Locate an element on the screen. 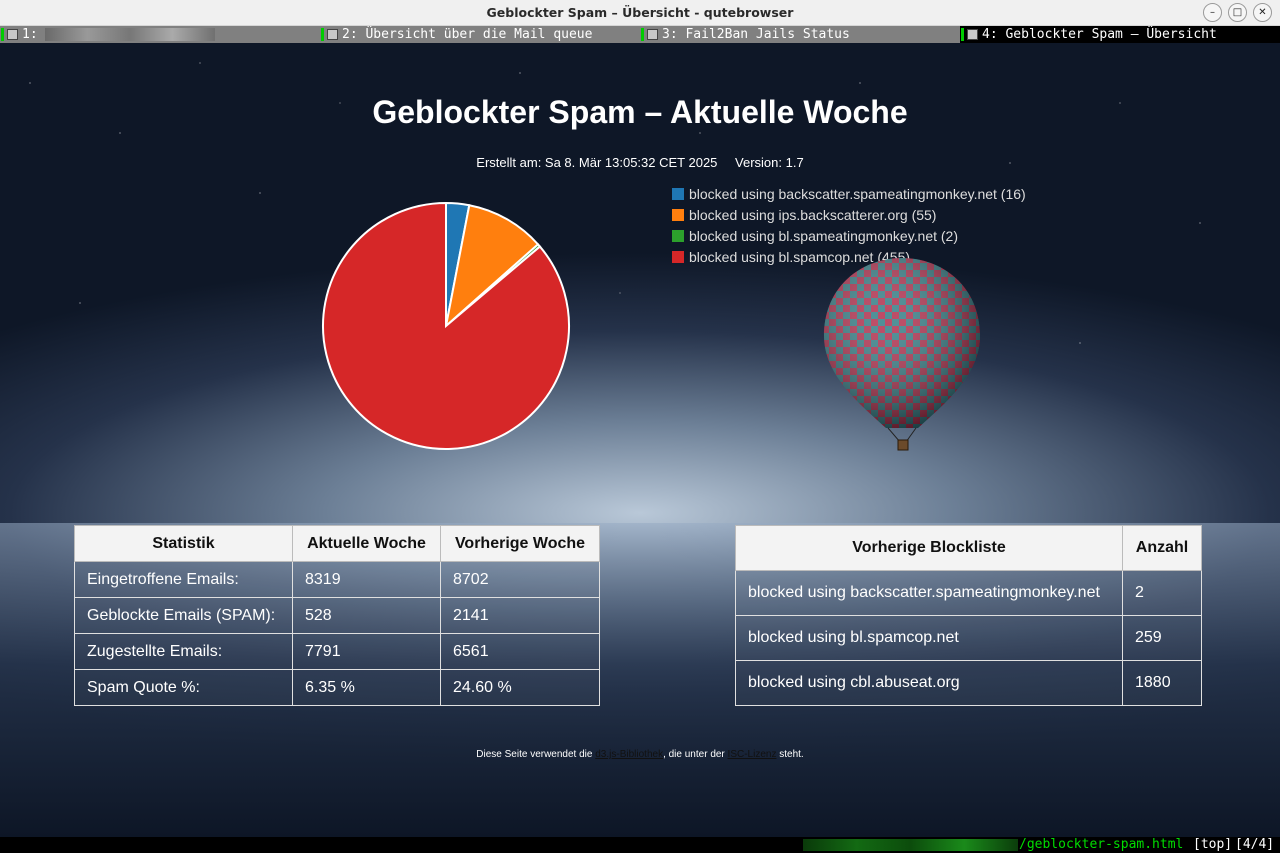  d3-library-link: d3.js-Bibliothek is located at coordinates (629, 754).